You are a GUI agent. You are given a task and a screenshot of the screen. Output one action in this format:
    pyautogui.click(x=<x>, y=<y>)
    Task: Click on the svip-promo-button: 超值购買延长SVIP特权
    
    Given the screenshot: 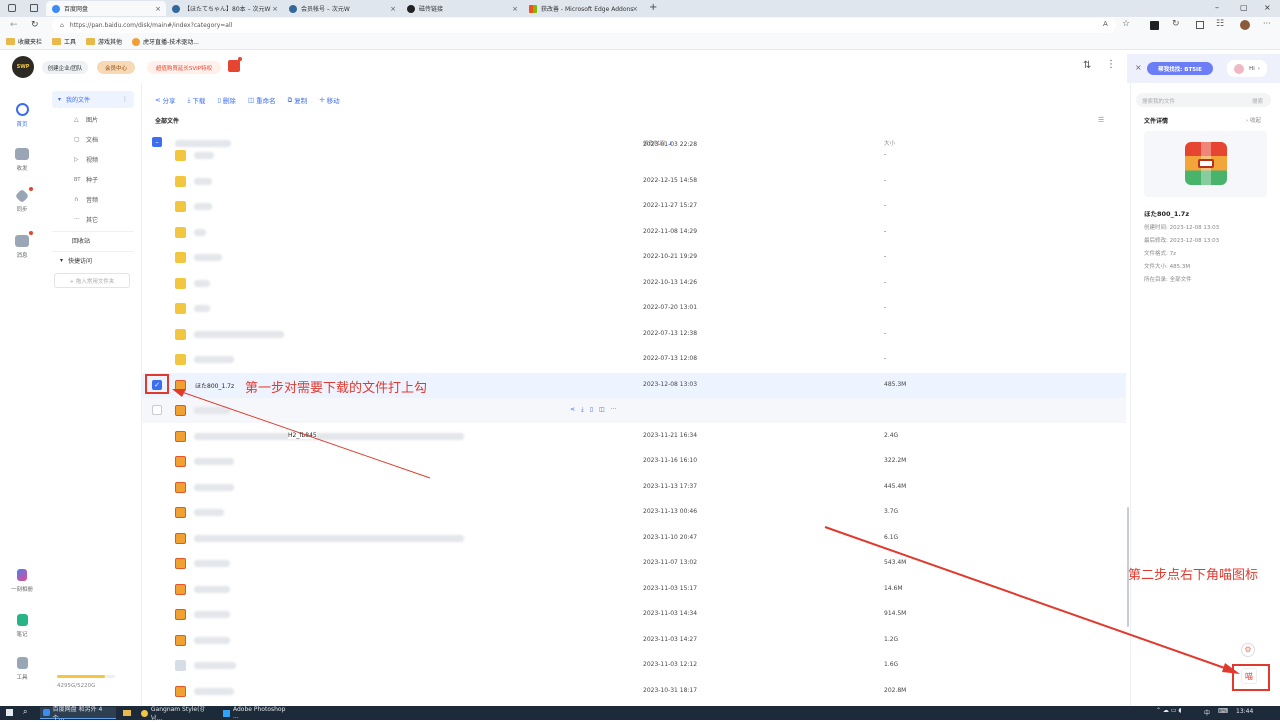 What is the action you would take?
    pyautogui.click(x=184, y=67)
    